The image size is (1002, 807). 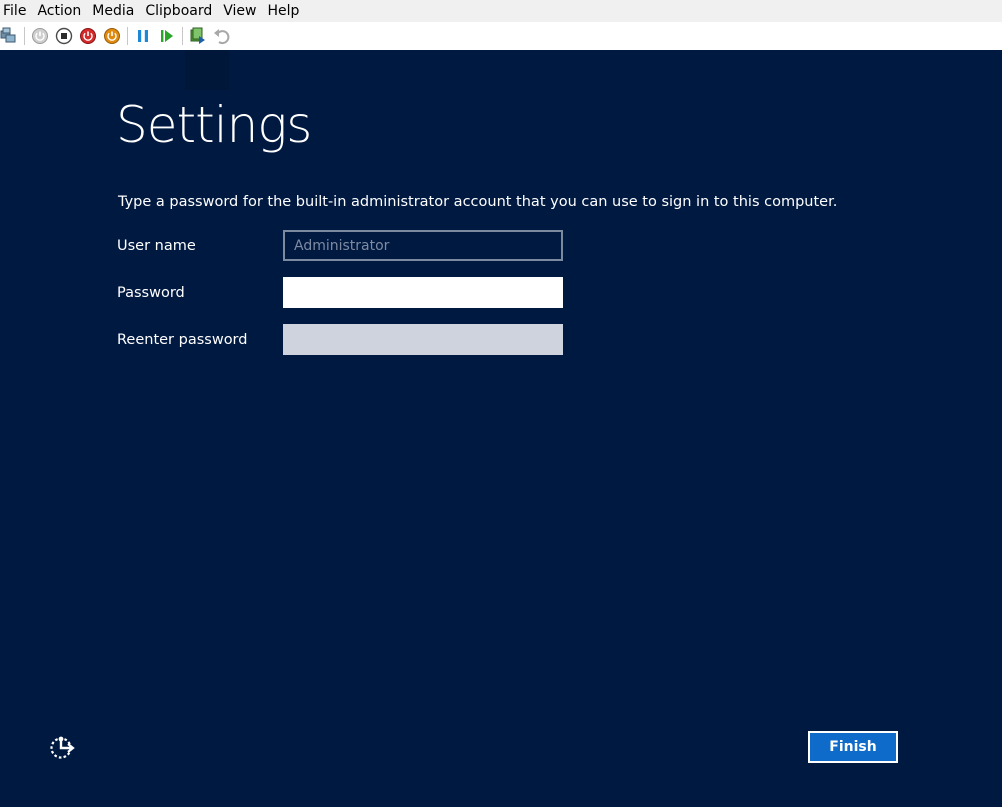 I want to click on menu-file: File, so click(x=16, y=11).